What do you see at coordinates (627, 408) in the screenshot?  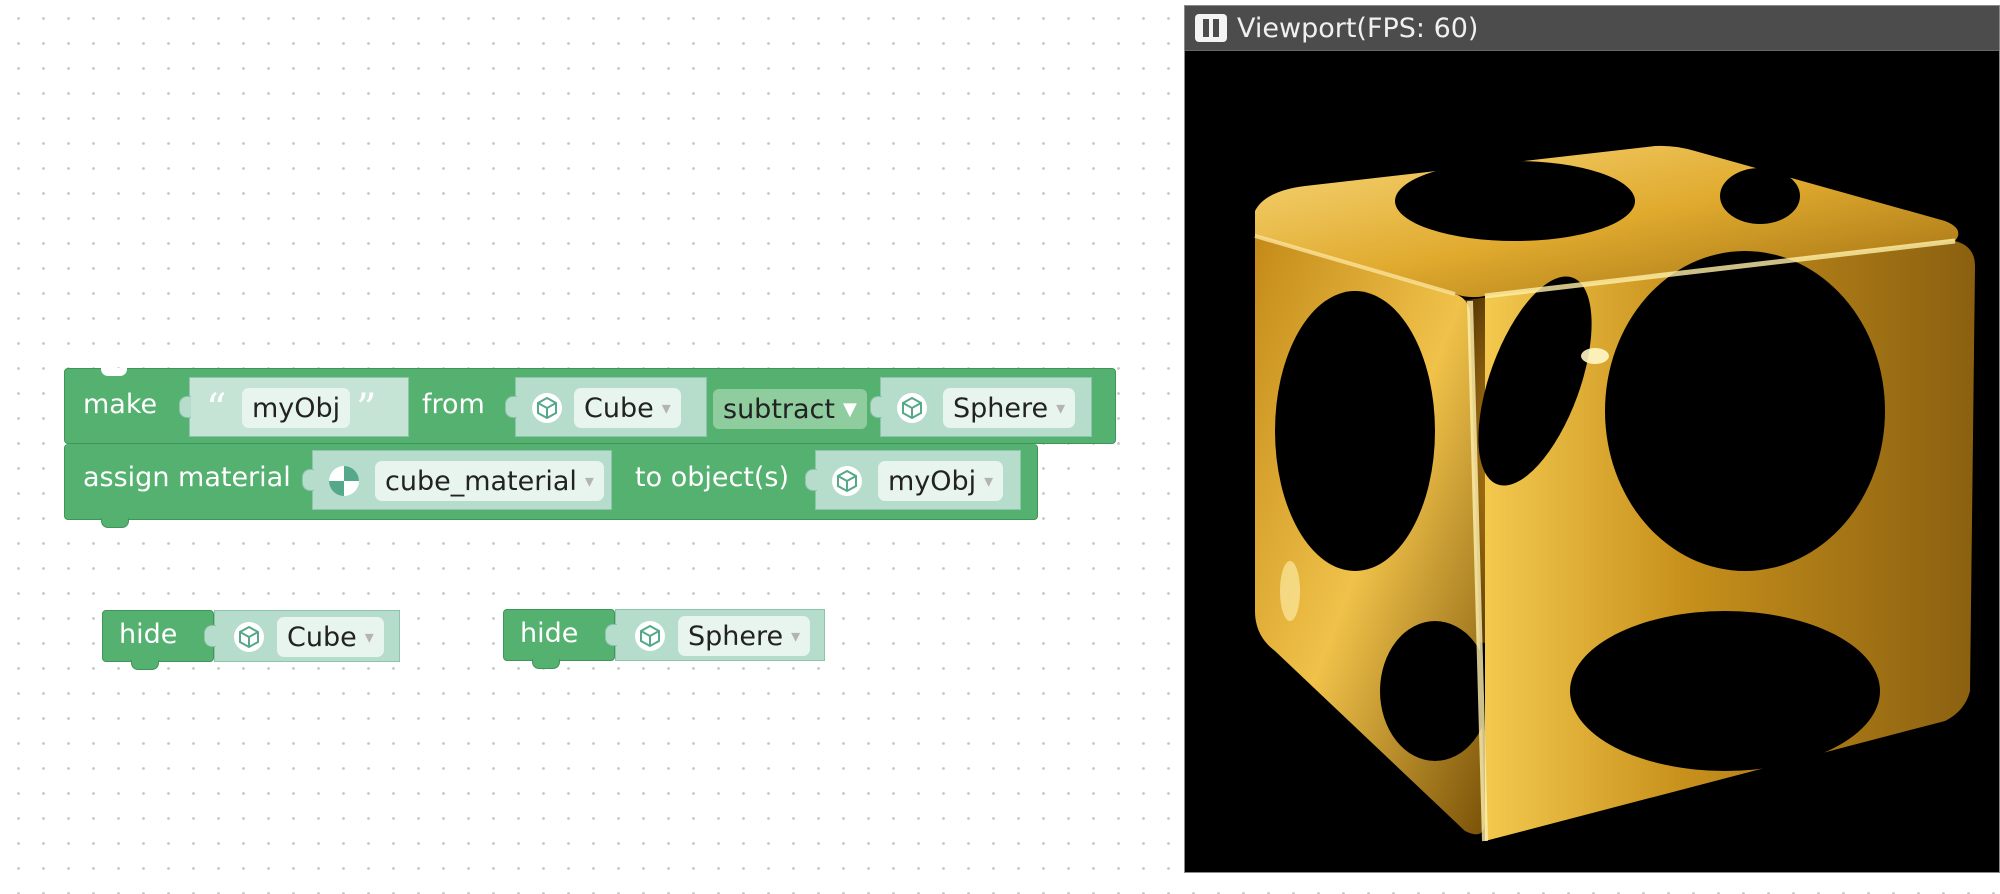 I see `first-object-dropdown: Cube ▾` at bounding box center [627, 408].